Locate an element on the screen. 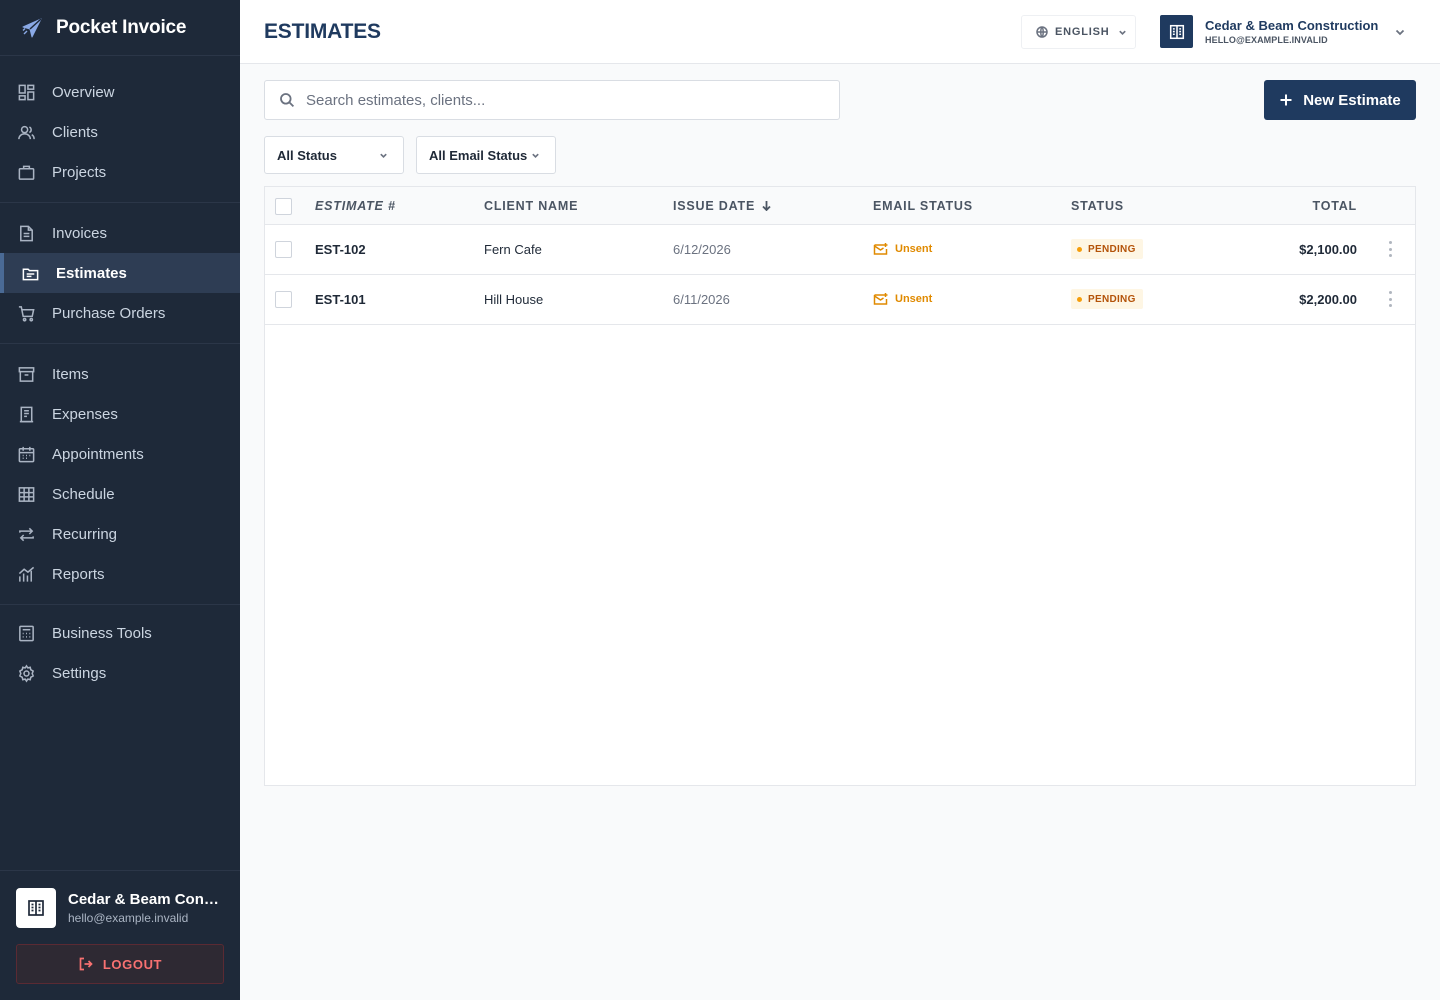 This screenshot has width=1440, height=1000. email-status-filter: All Email Status is located at coordinates (486, 155).